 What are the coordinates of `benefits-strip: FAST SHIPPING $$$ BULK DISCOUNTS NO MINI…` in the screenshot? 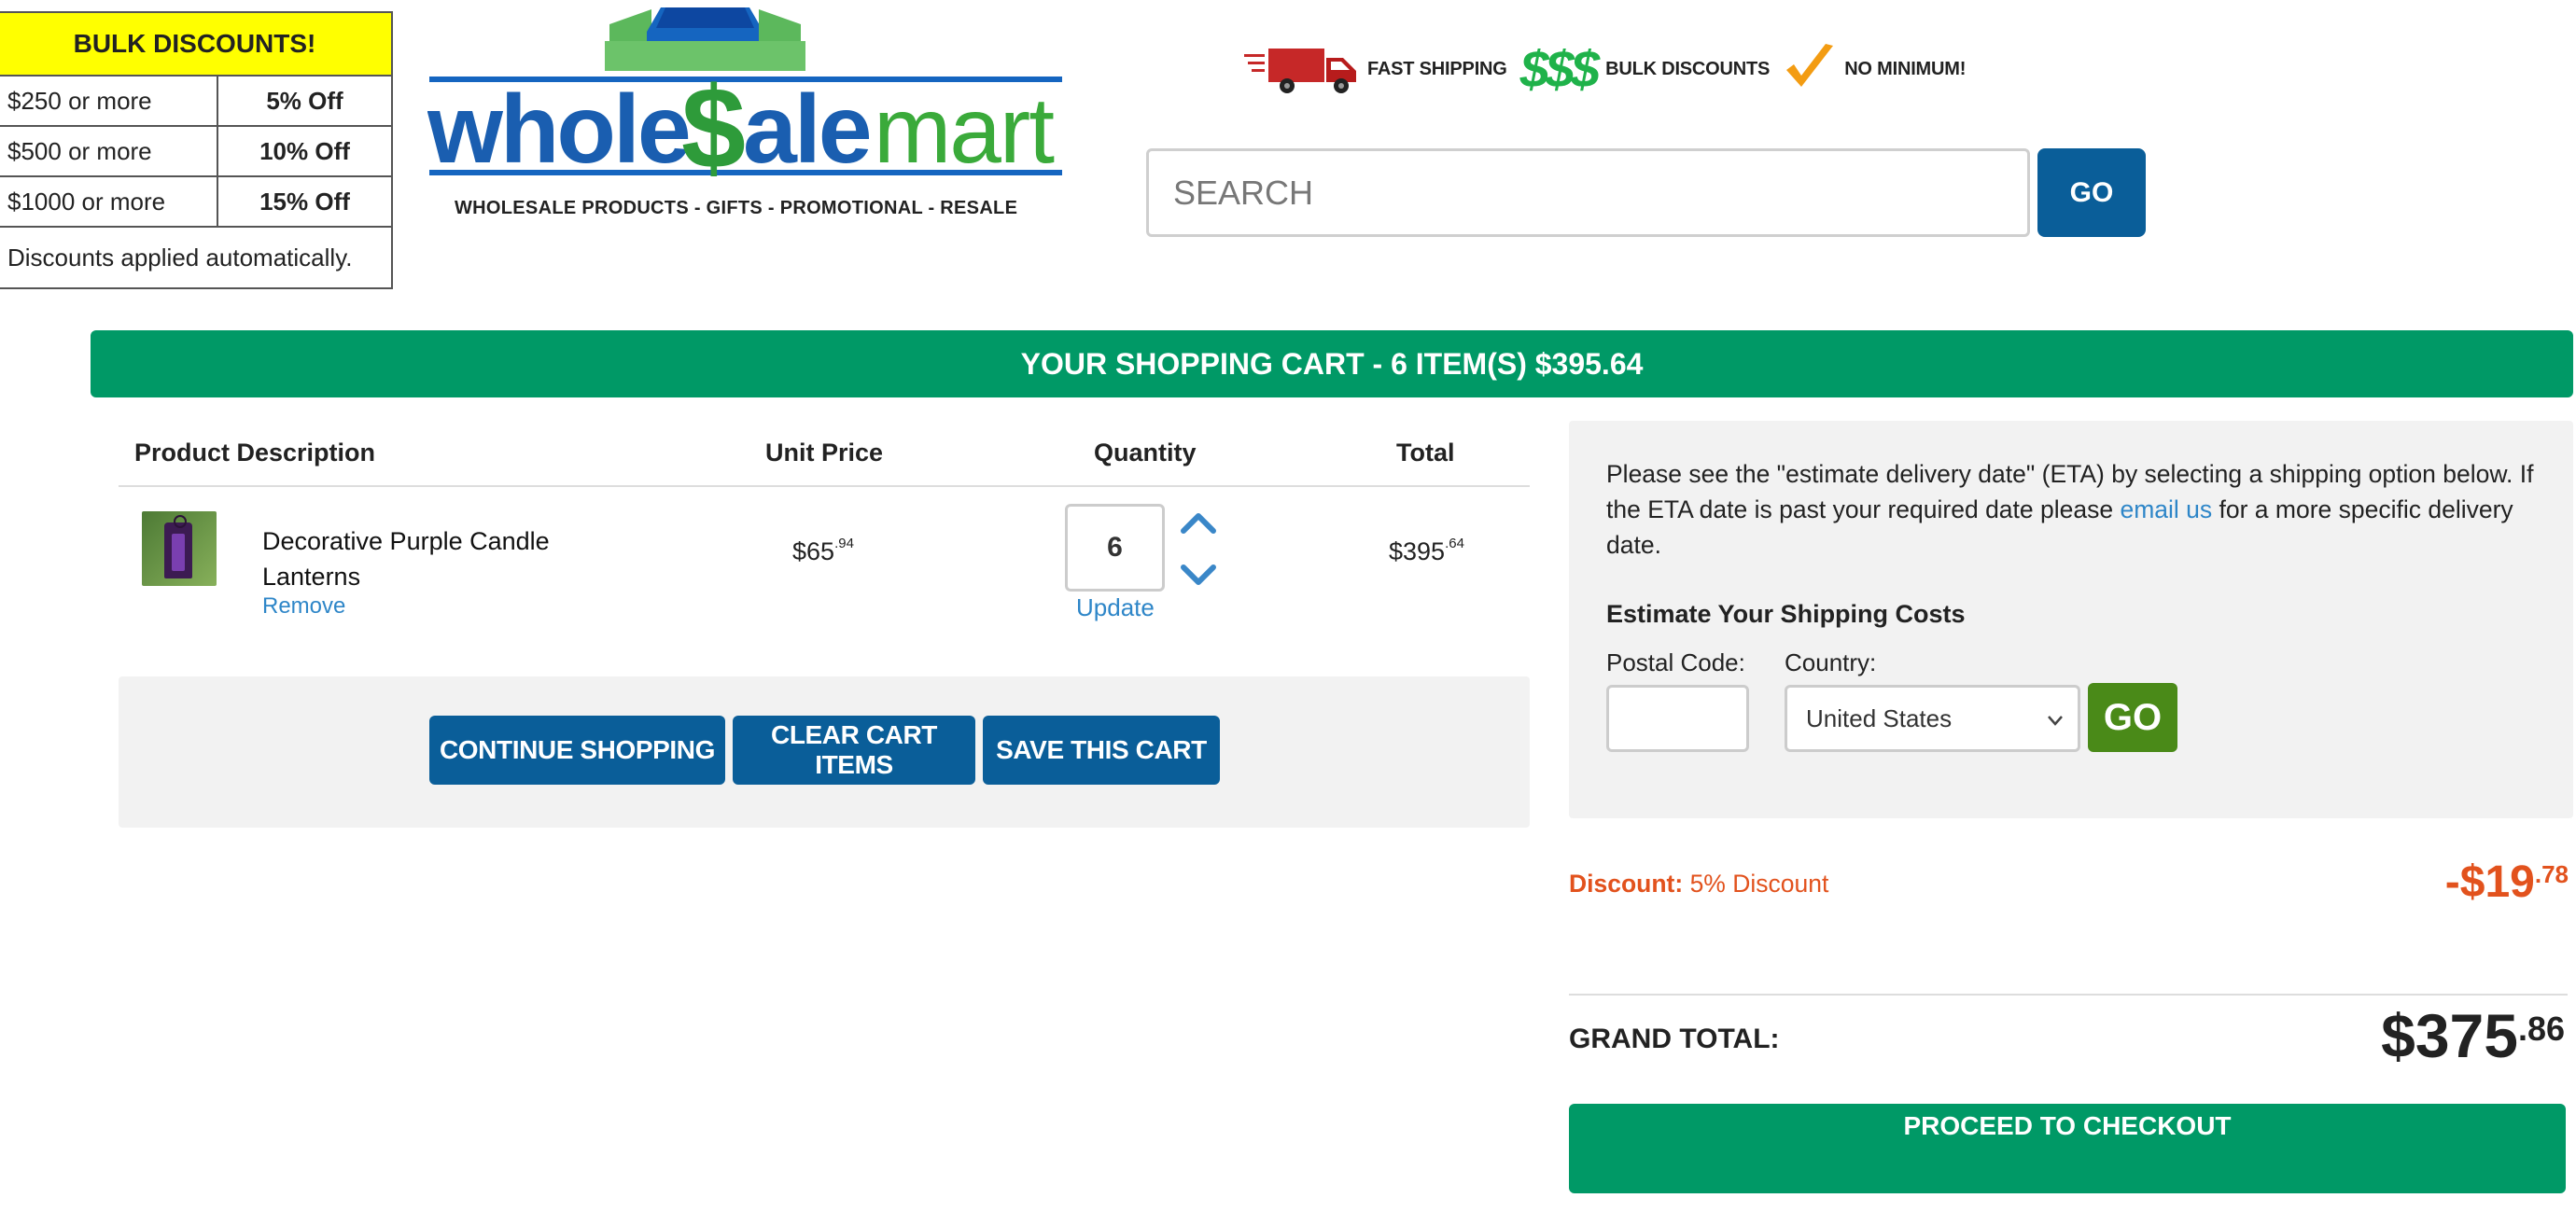 It's located at (1611, 69).